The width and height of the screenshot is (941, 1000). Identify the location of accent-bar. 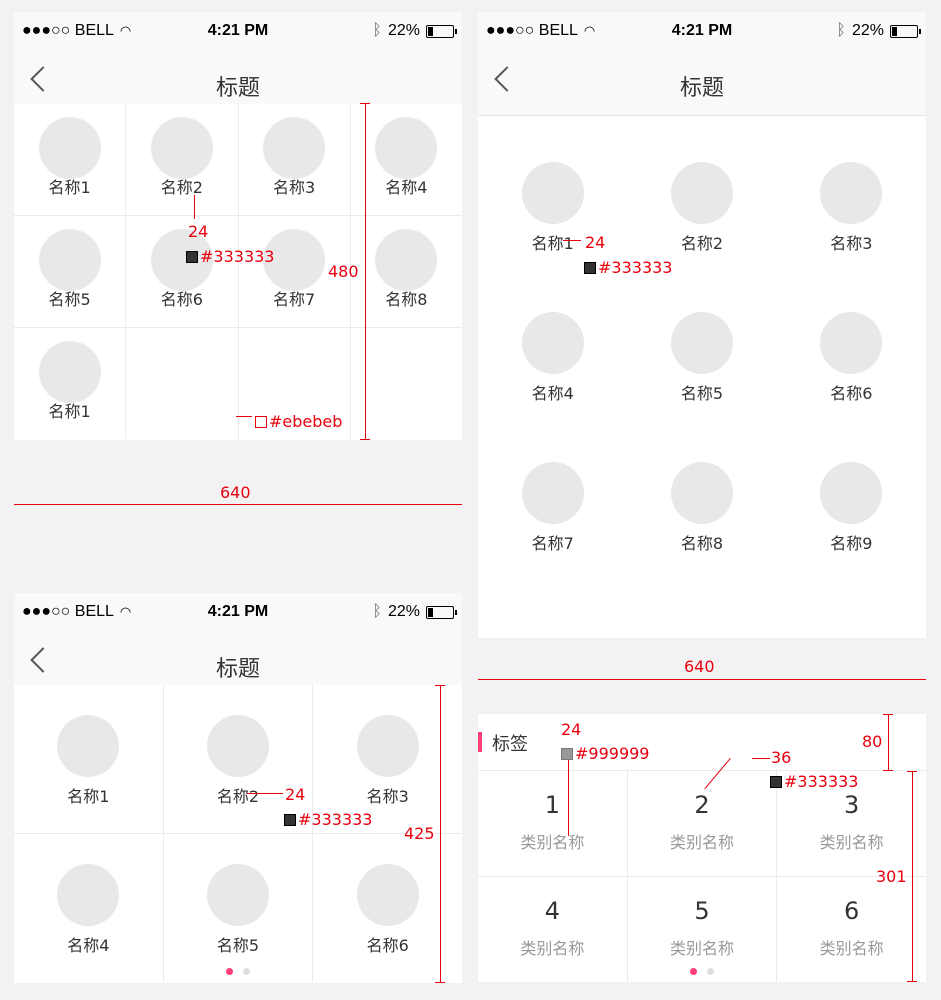
(480, 742).